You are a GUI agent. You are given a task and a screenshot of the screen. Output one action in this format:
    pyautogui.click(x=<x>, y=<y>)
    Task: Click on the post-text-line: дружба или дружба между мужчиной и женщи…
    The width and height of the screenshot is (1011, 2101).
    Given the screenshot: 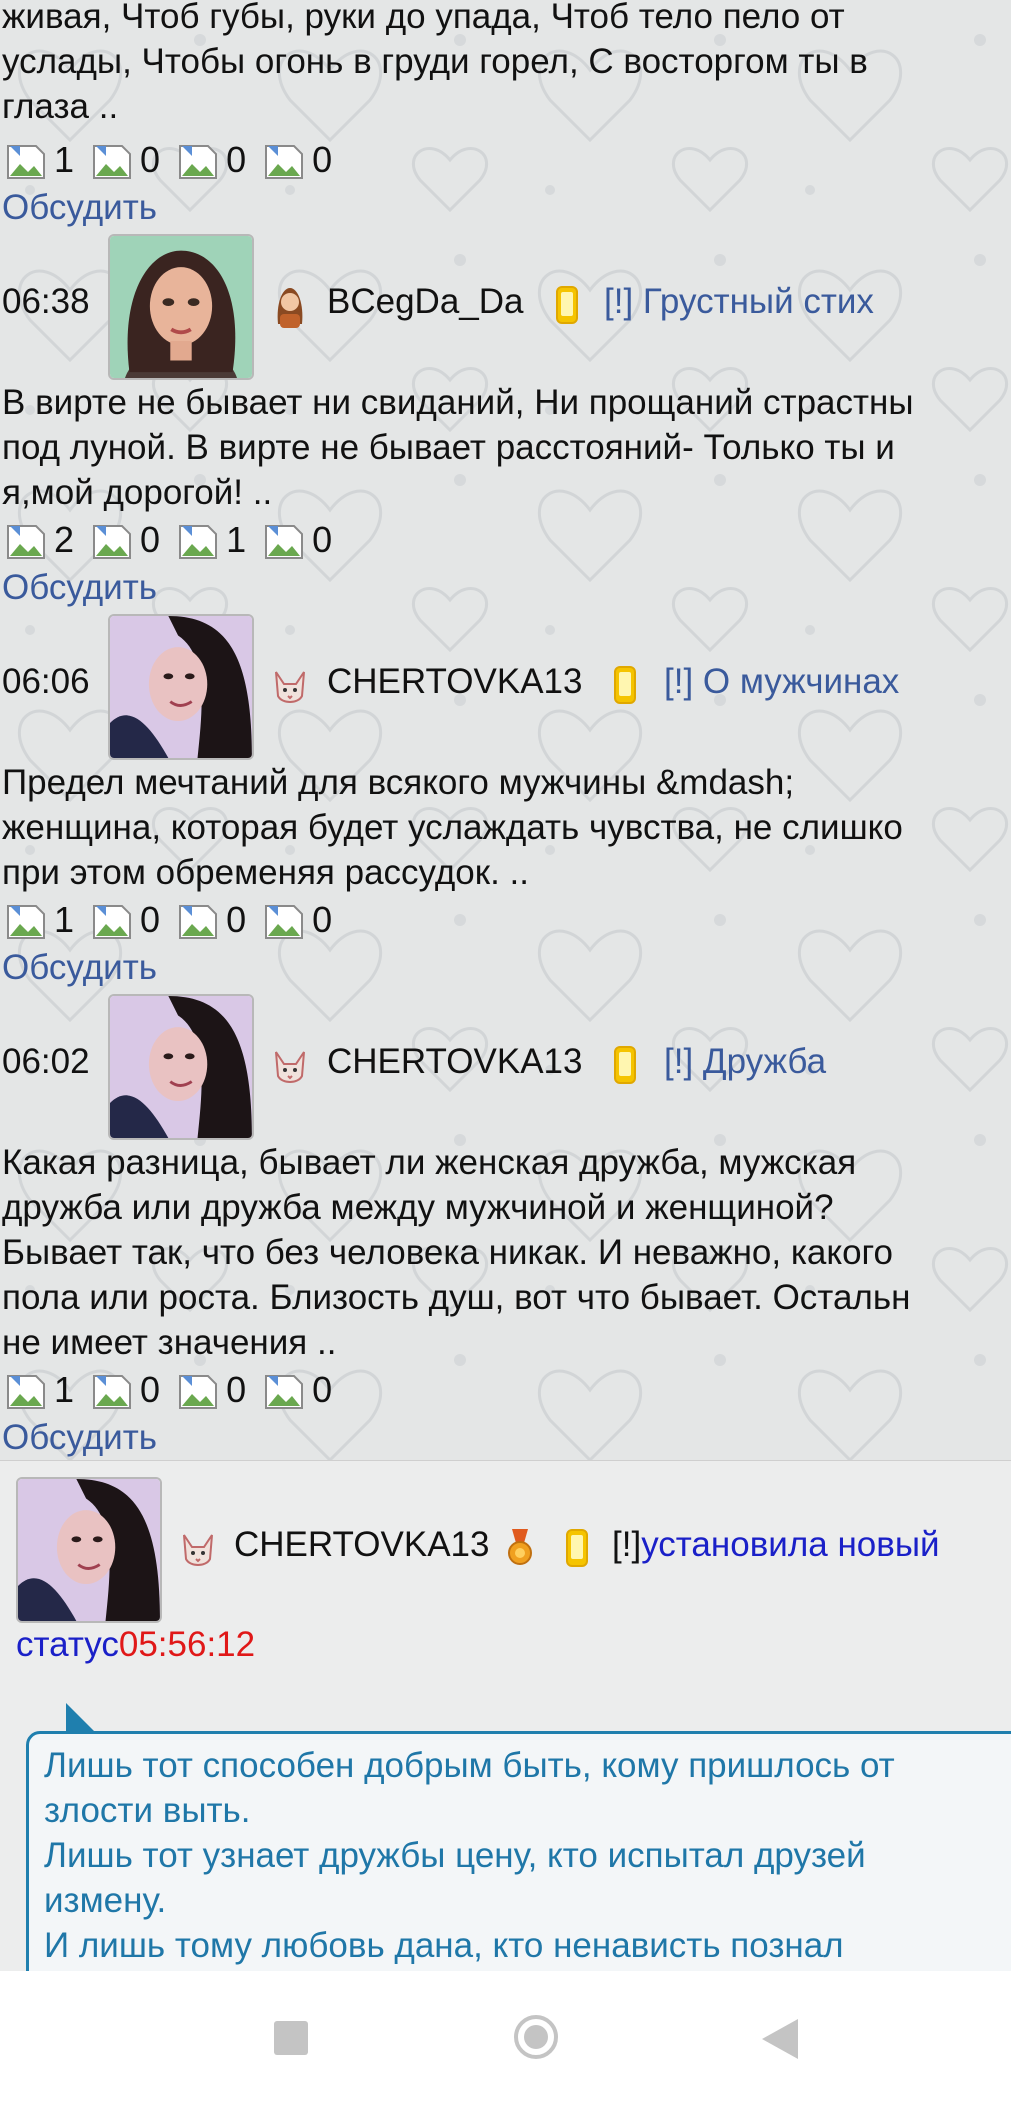 What is the action you would take?
    pyautogui.click(x=418, y=1207)
    